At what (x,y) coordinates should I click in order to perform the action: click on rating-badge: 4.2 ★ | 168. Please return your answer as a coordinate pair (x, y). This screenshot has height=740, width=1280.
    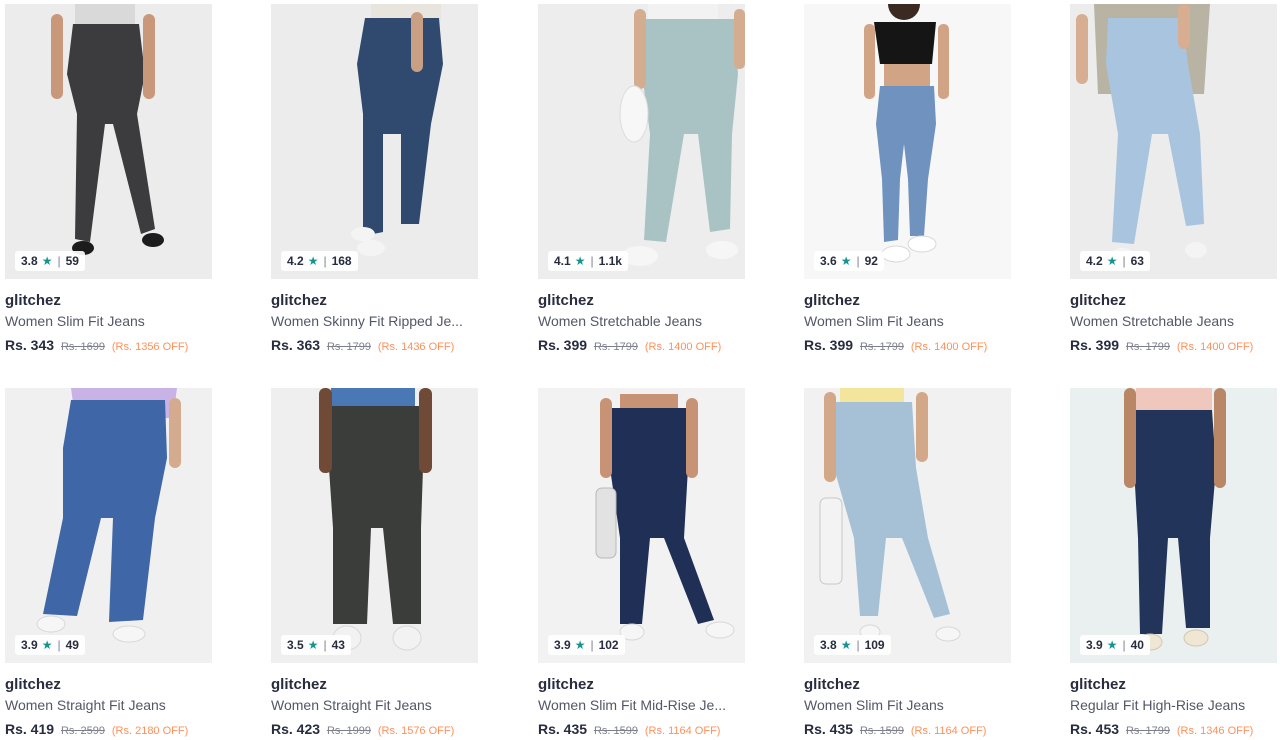
    Looking at the image, I should click on (319, 261).